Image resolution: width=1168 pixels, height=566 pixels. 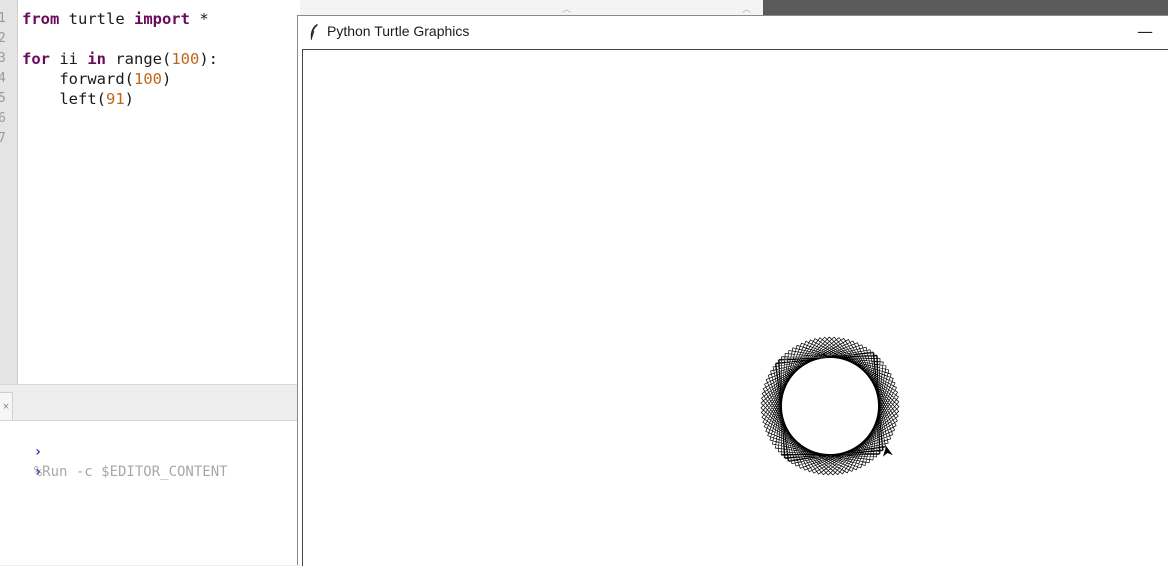 I want to click on line-number: 1, so click(x=3, y=18).